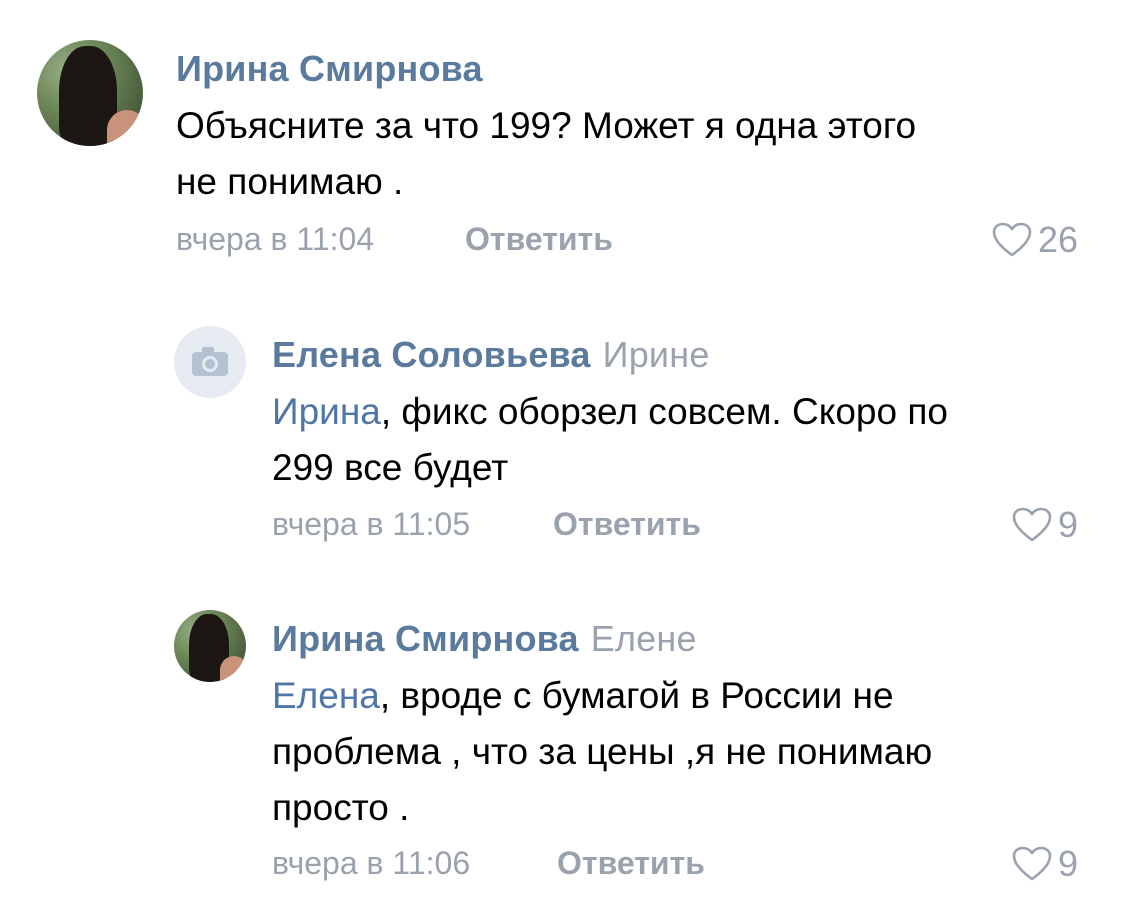  Describe the element at coordinates (602, 751) in the screenshot. I see `comment-text-line: проблема , что за цены ,я не понимаю` at that location.